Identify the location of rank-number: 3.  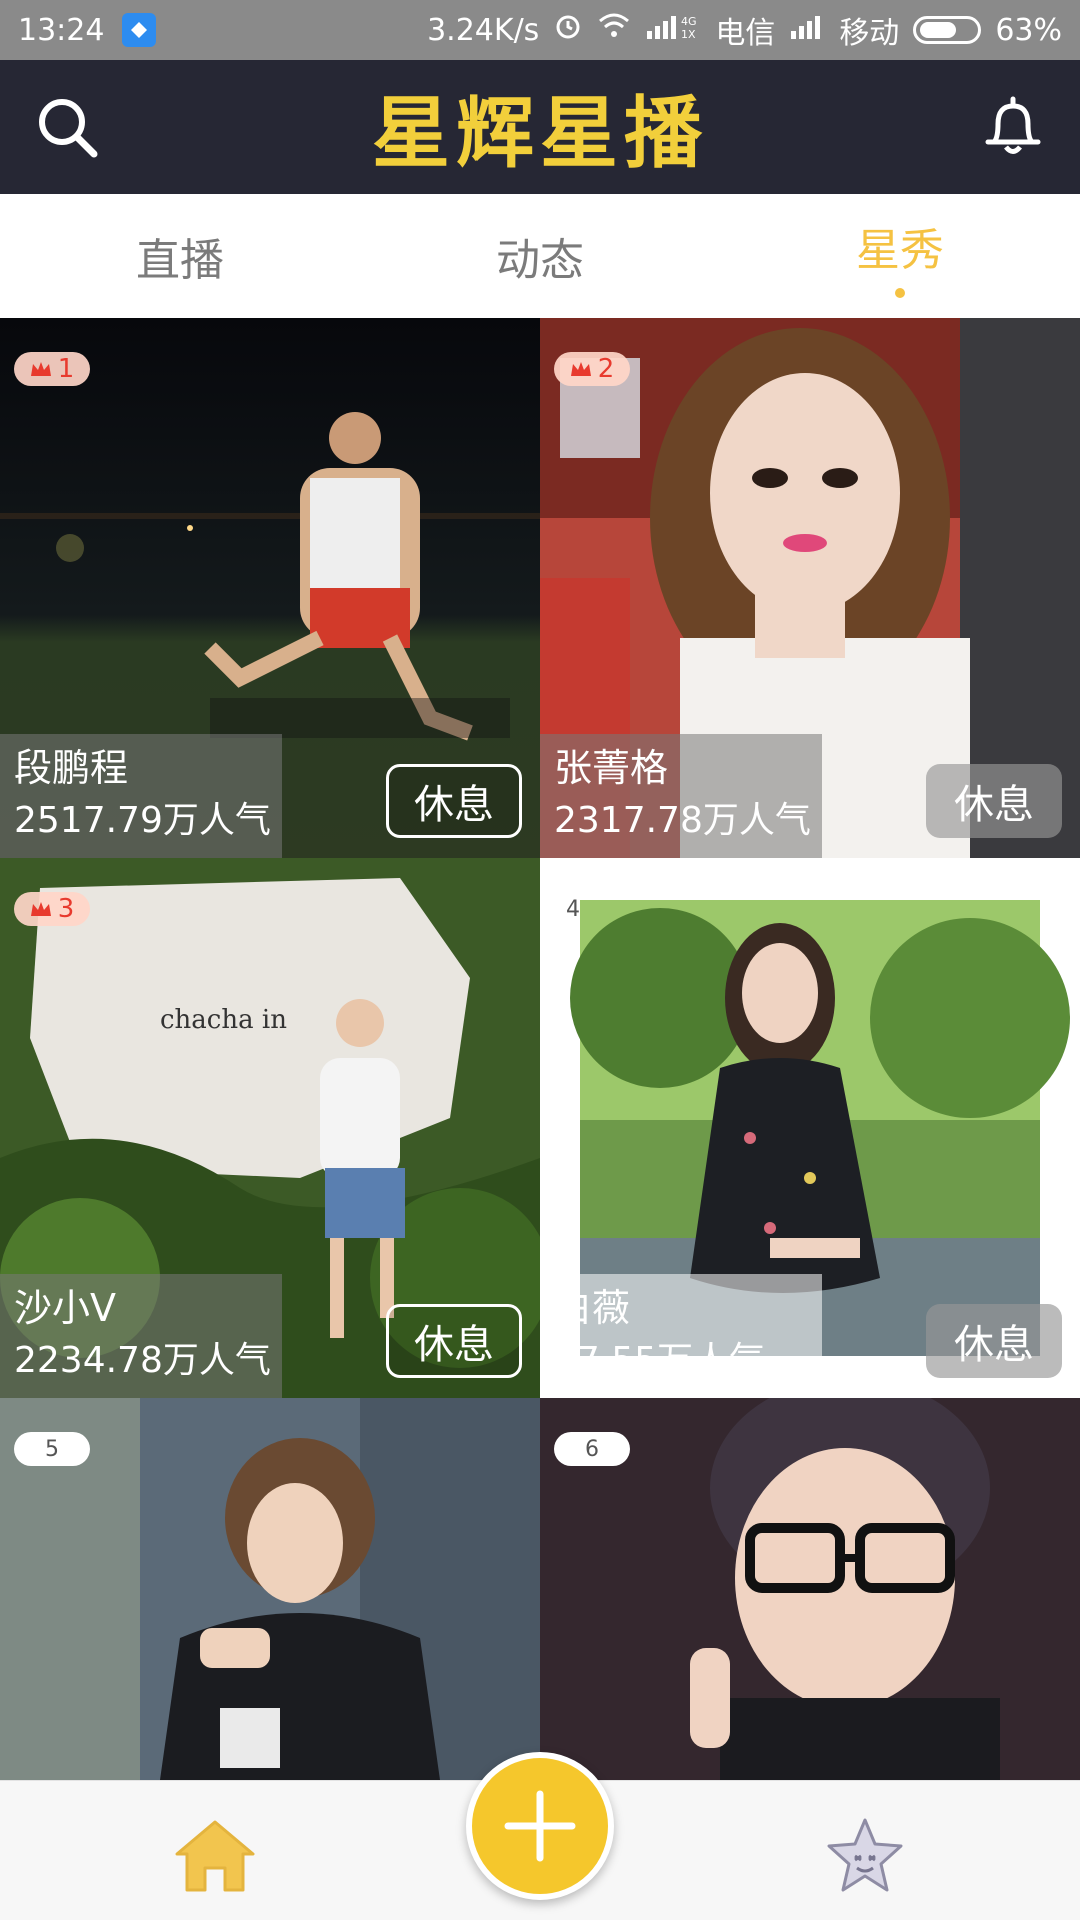
(66, 909).